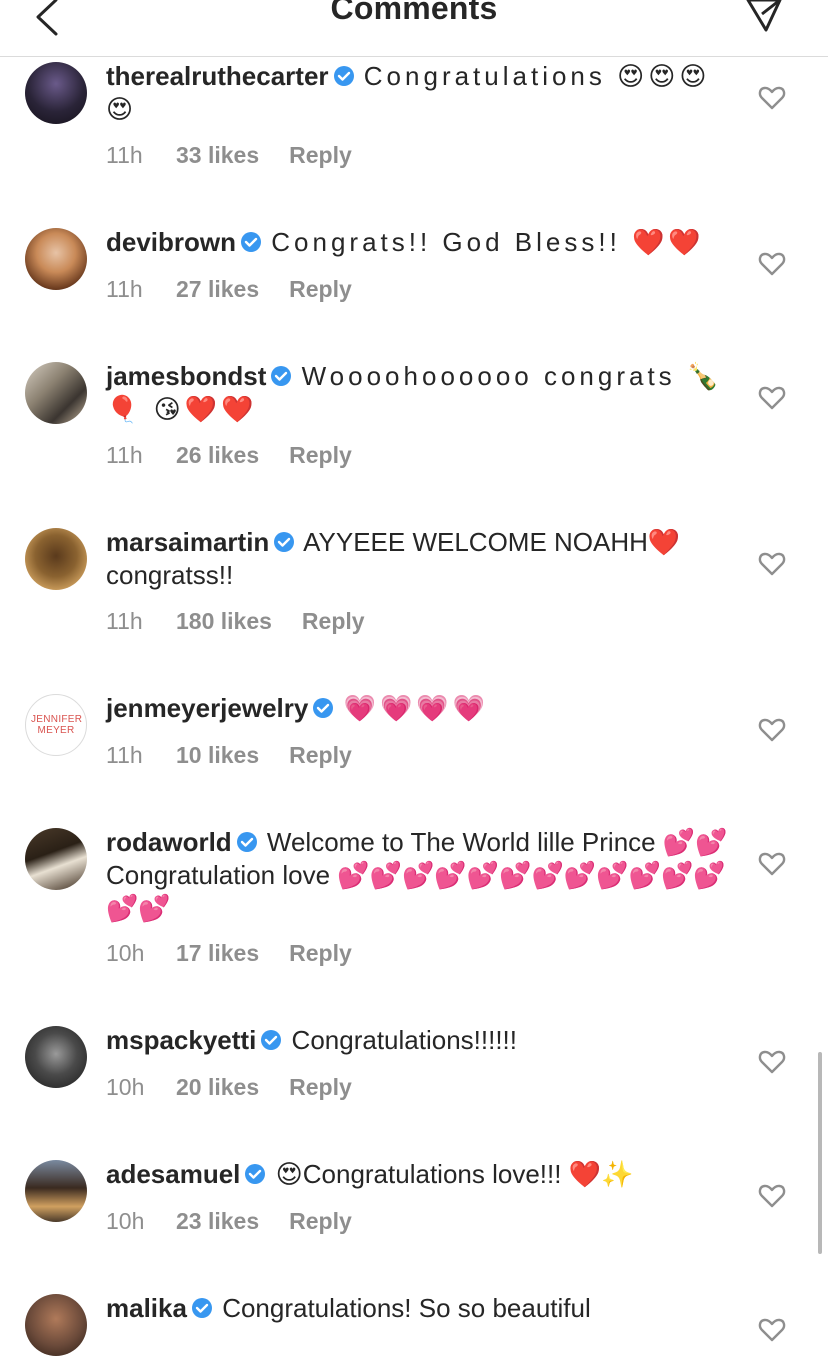  I want to click on comment-body: malika Congratulations! So so beautiful, so click(421, 1308).